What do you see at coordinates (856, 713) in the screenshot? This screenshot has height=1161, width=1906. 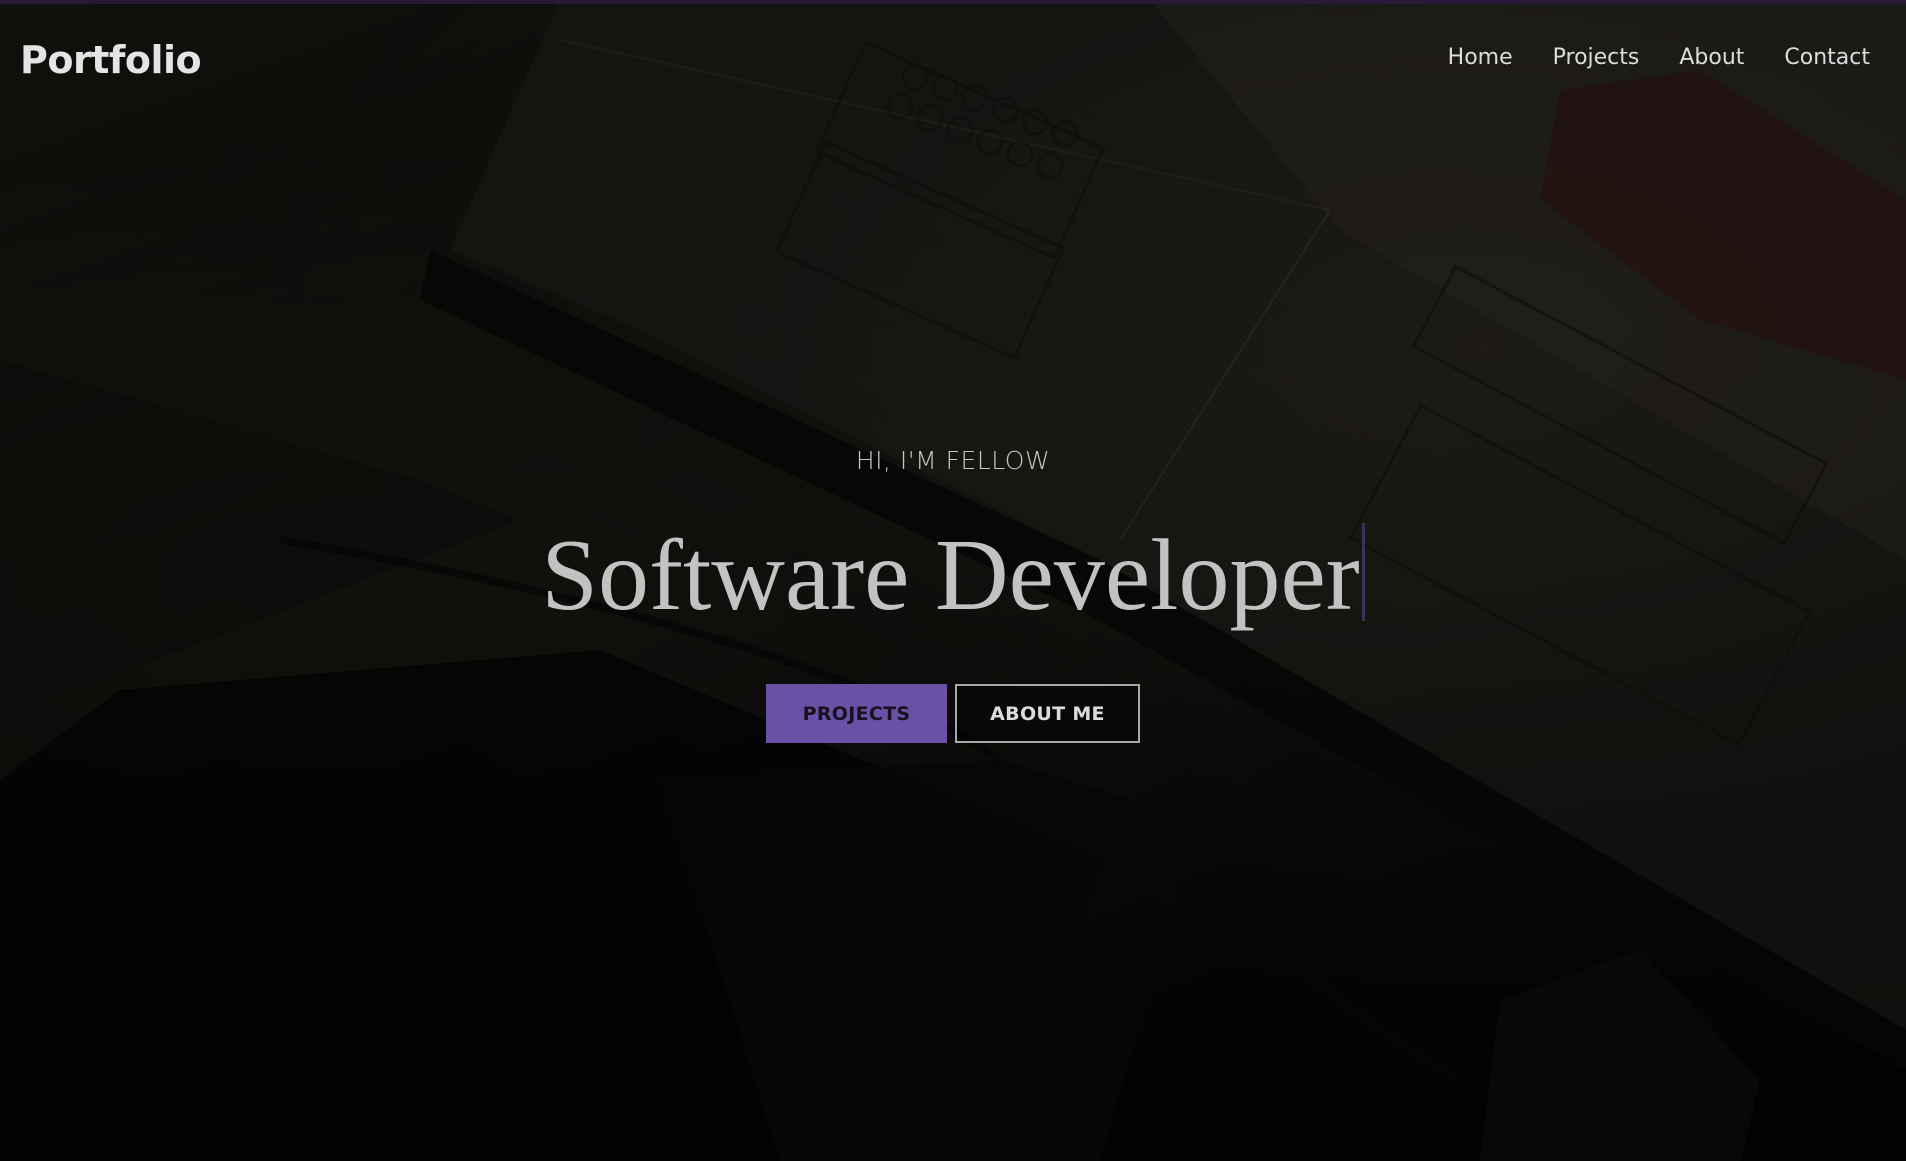 I see `projects-button: PROJECTS` at bounding box center [856, 713].